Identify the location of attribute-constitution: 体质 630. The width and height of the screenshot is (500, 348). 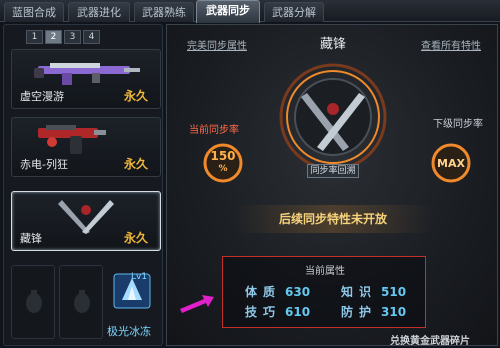
(277, 291).